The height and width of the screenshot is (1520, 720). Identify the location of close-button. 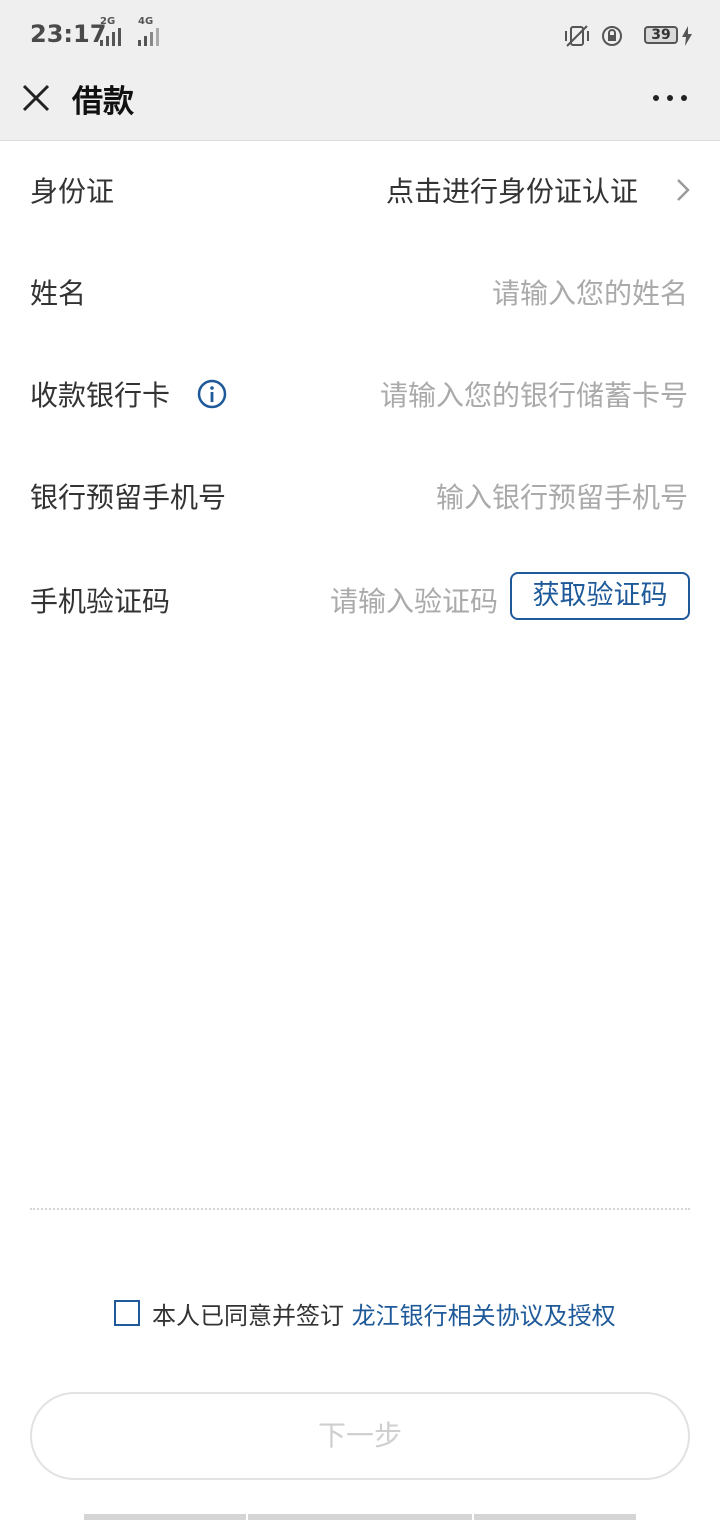
(36, 98).